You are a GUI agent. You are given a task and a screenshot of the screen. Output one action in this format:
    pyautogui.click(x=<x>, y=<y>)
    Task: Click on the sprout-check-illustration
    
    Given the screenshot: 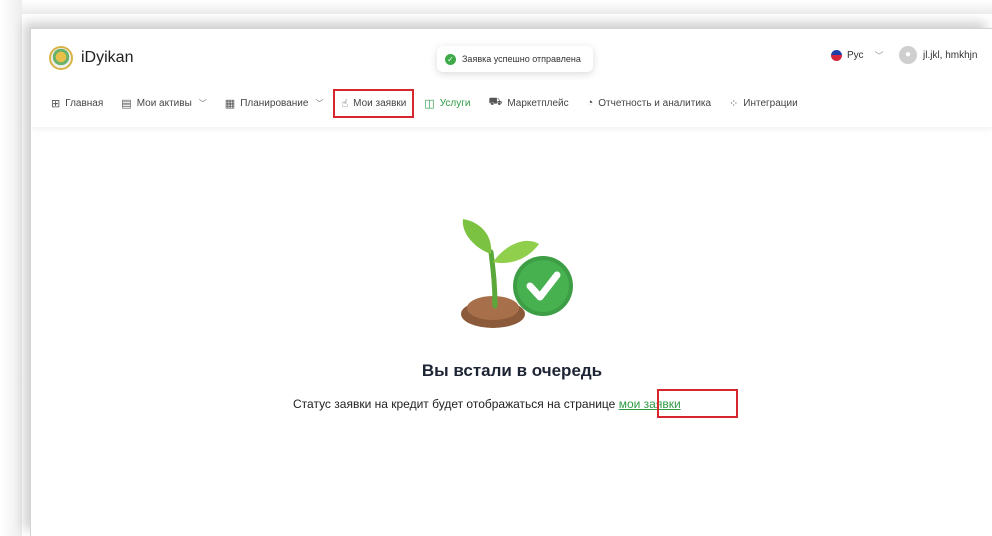 What is the action you would take?
    pyautogui.click(x=517, y=273)
    